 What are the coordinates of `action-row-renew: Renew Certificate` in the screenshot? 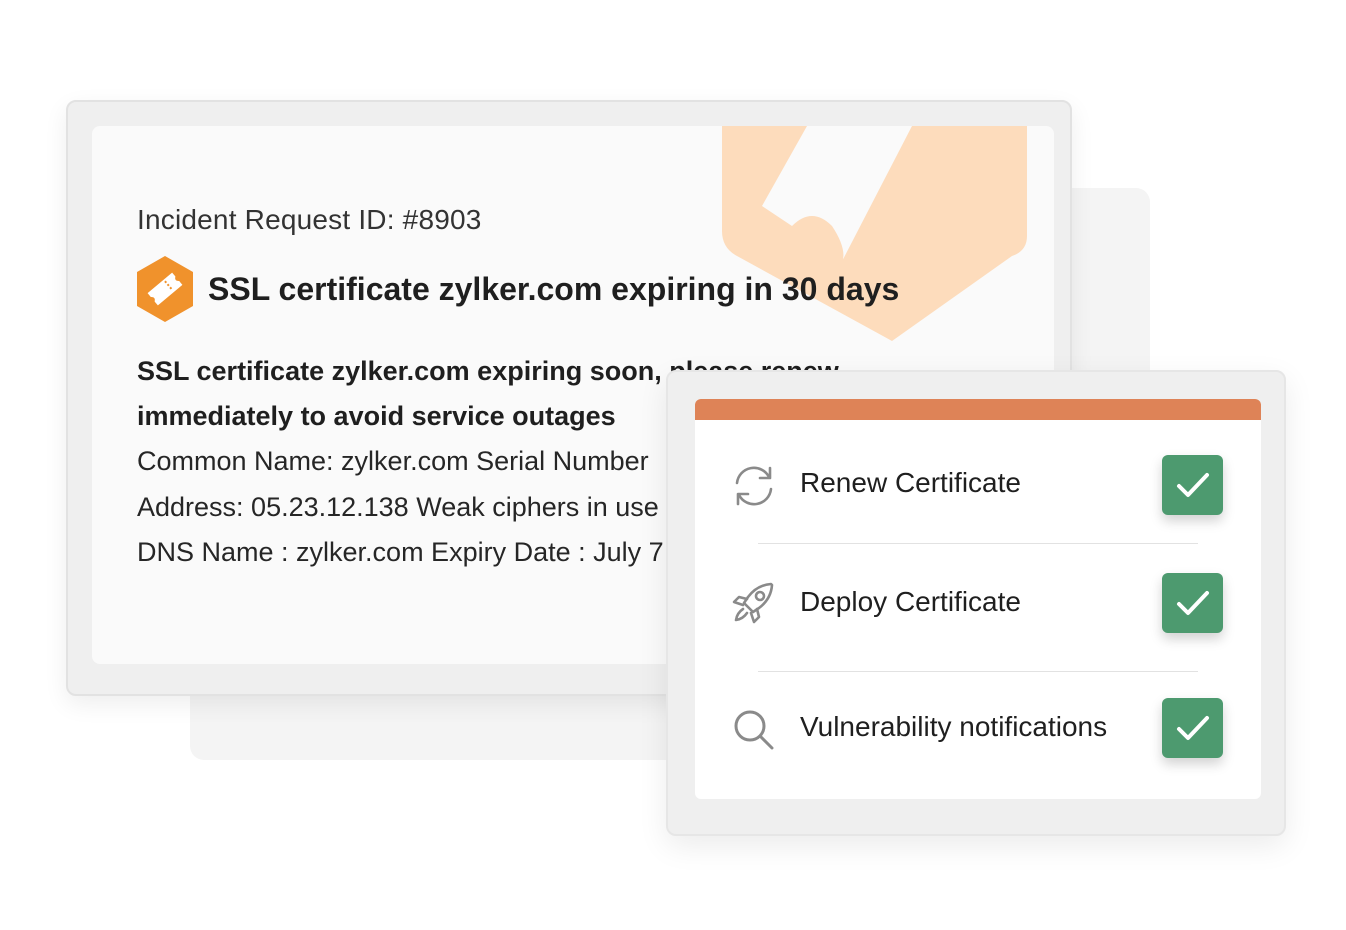 It's located at (978, 485).